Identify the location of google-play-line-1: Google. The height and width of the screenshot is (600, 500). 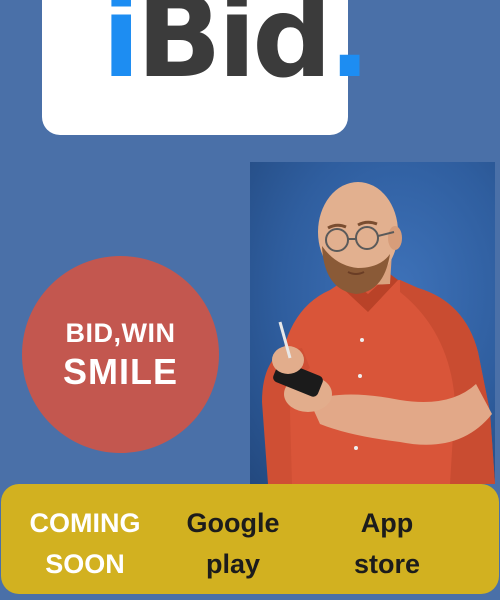
(233, 523).